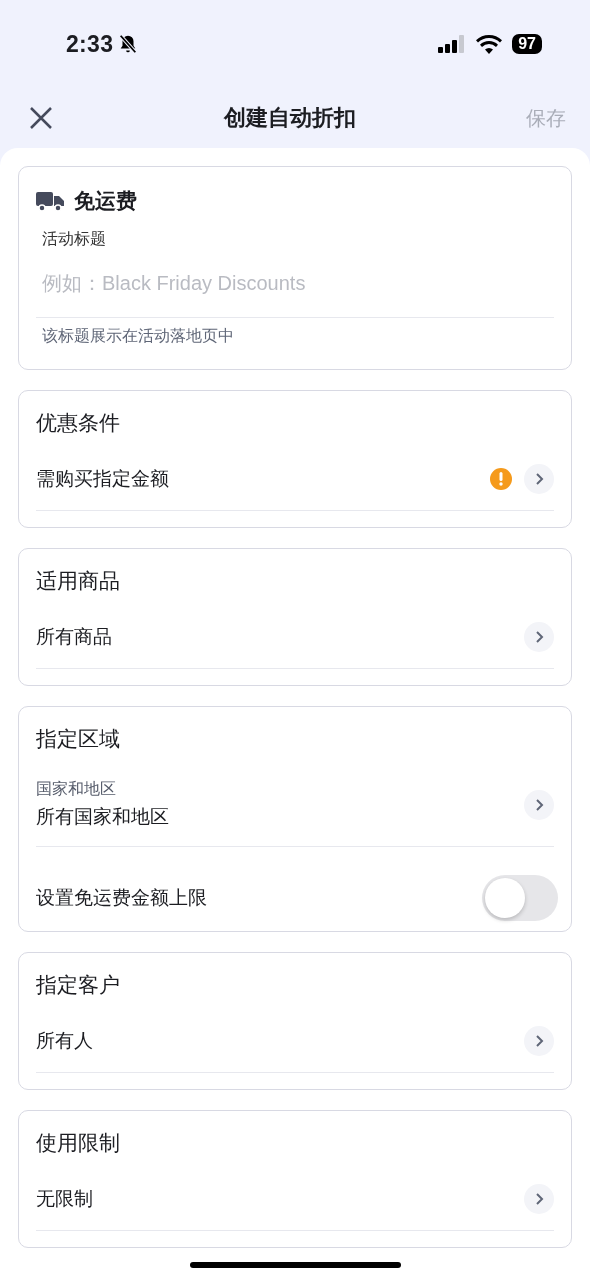  What do you see at coordinates (121, 898) in the screenshot?
I see `toggle-label: 设置免运费金额上限` at bounding box center [121, 898].